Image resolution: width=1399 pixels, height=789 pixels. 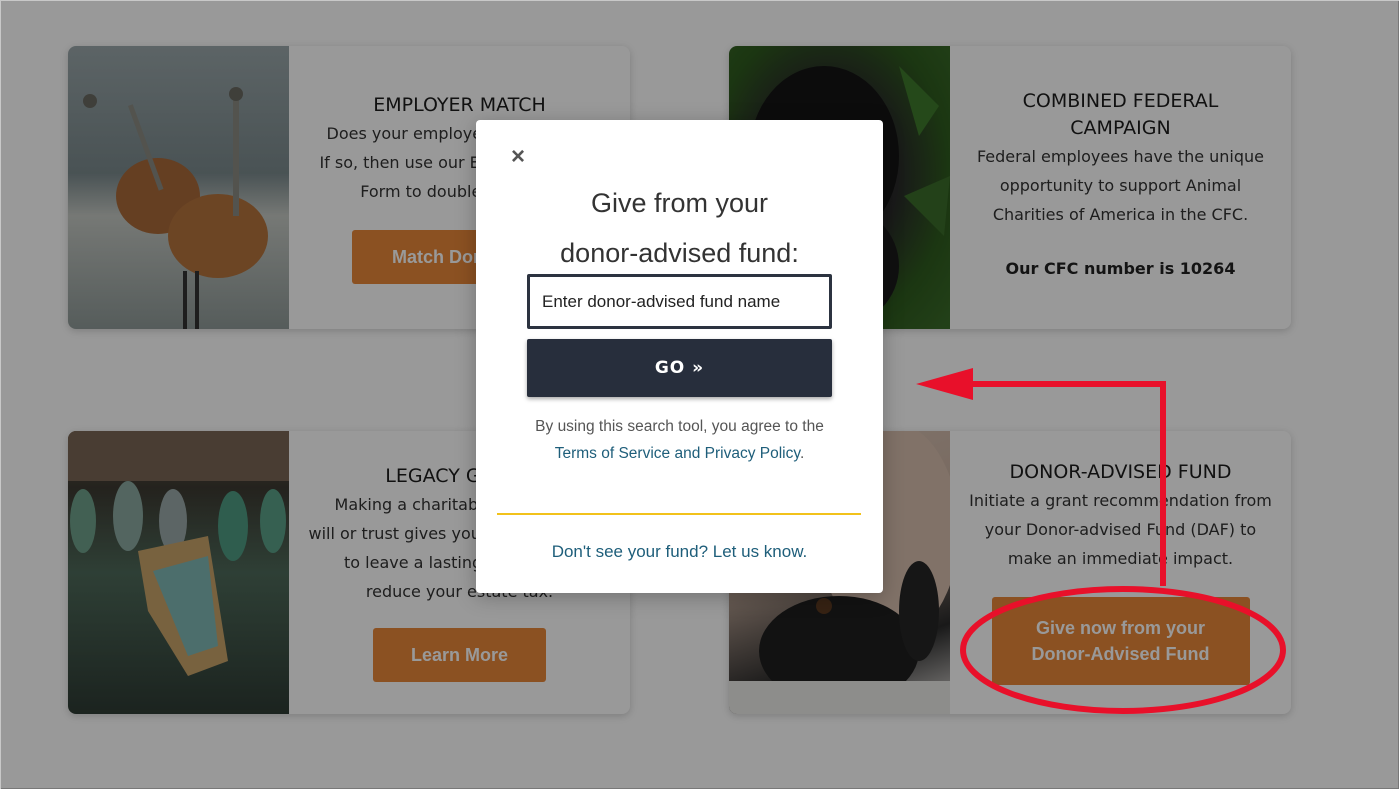 I want to click on go-button: GO », so click(x=679, y=368).